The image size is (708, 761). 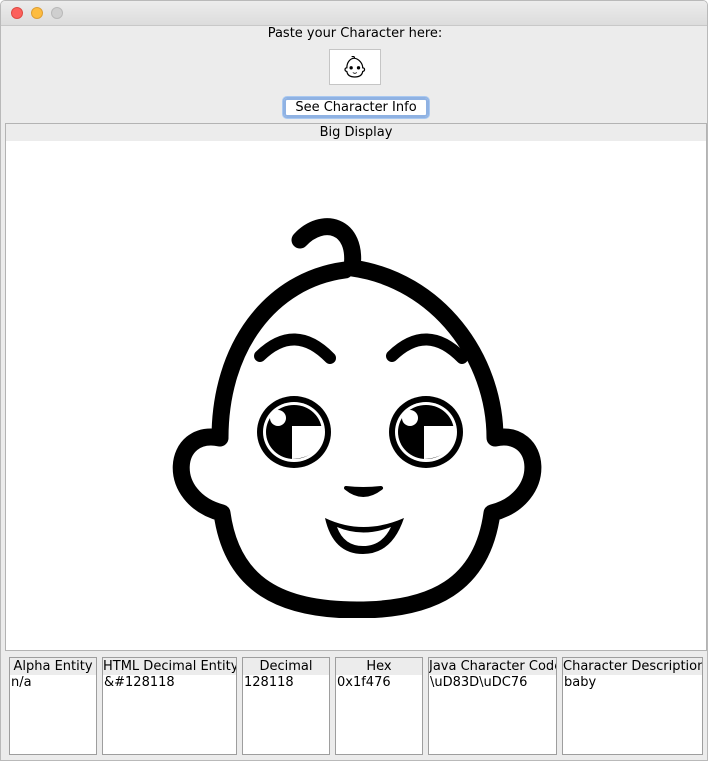 What do you see at coordinates (37, 13) in the screenshot?
I see `minimize-window-button` at bounding box center [37, 13].